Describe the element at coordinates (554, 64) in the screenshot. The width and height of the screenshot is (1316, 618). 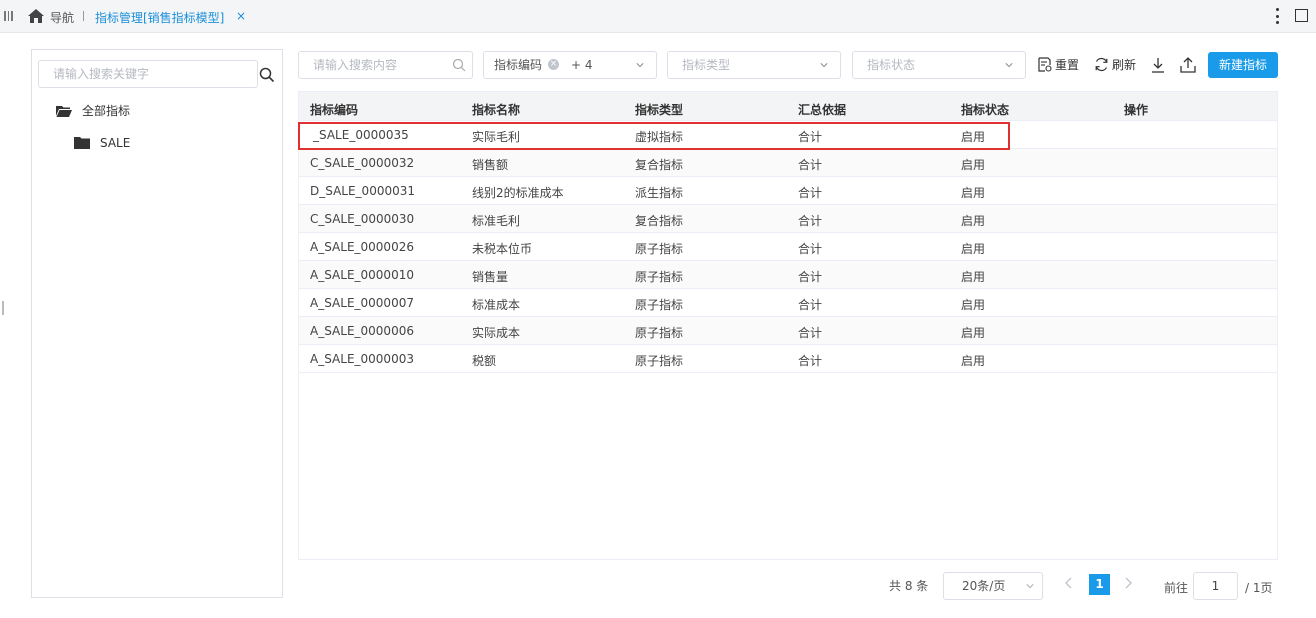
I see `chip-remove-icon: ×` at that location.